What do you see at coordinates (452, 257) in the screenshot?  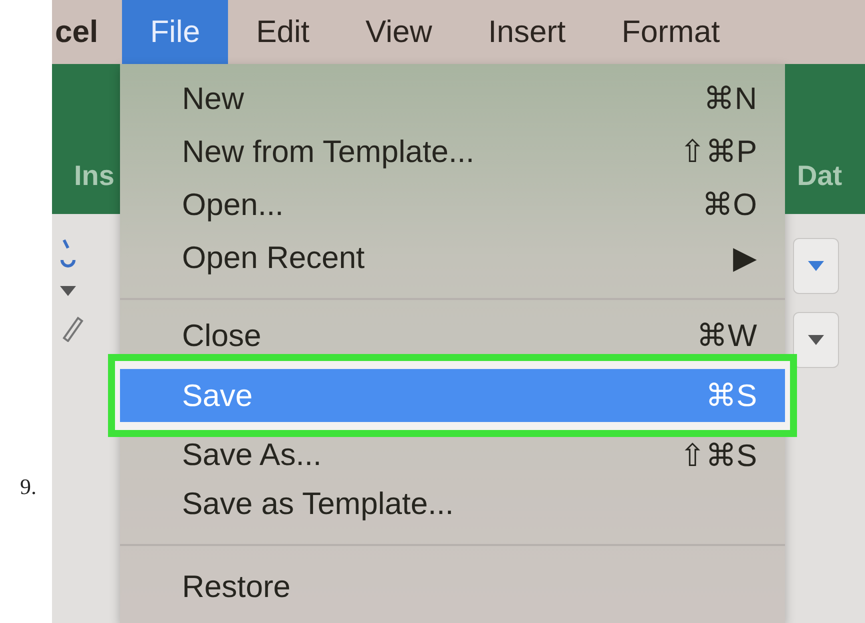 I see `menu-item: Open Recent ▶` at bounding box center [452, 257].